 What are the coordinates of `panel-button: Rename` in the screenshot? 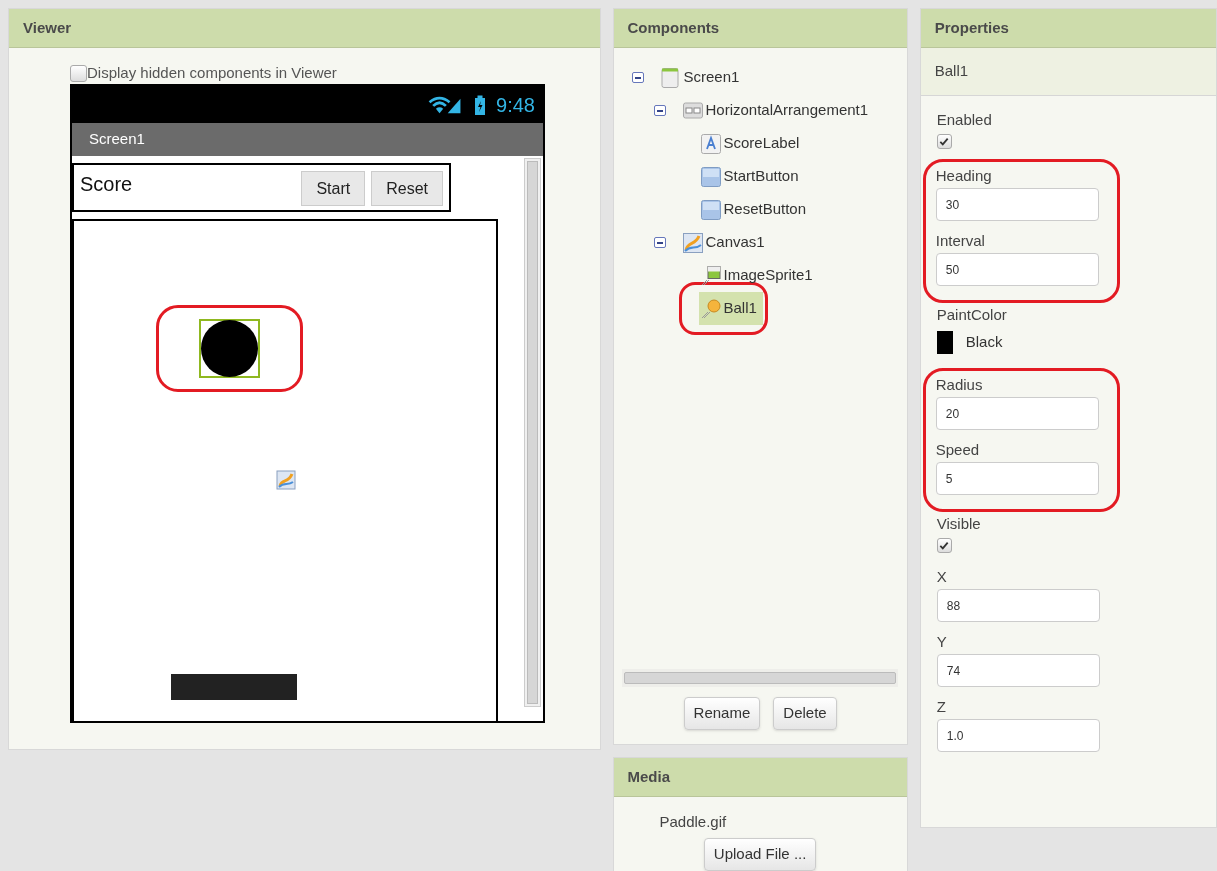 It's located at (722, 713).